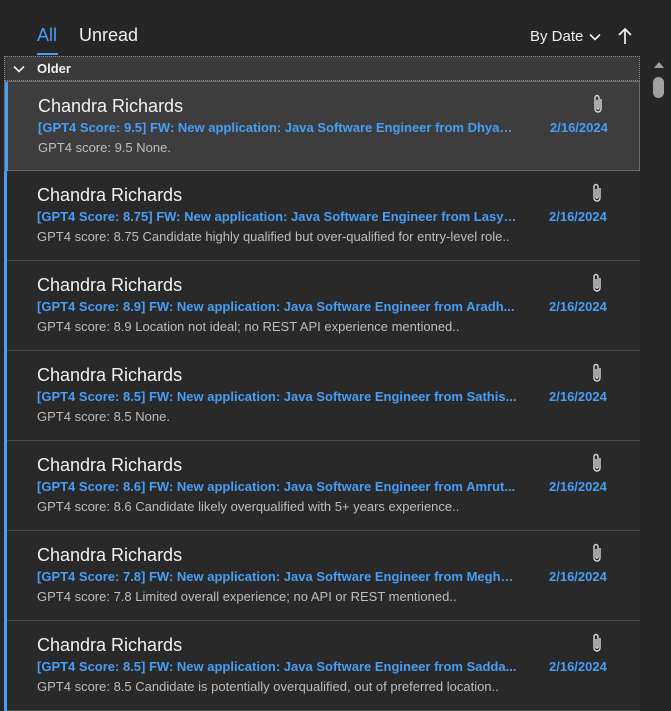  I want to click on sort-direction-button, so click(625, 38).